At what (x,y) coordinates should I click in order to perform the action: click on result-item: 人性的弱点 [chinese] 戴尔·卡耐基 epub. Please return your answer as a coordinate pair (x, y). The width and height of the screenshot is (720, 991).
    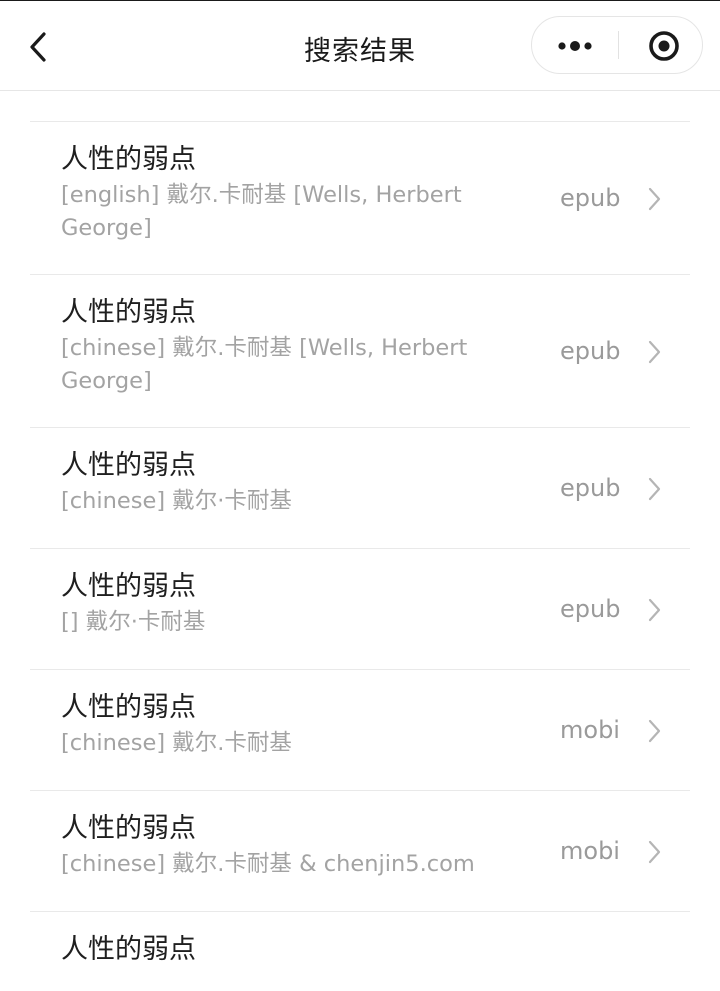
    Looking at the image, I should click on (360, 487).